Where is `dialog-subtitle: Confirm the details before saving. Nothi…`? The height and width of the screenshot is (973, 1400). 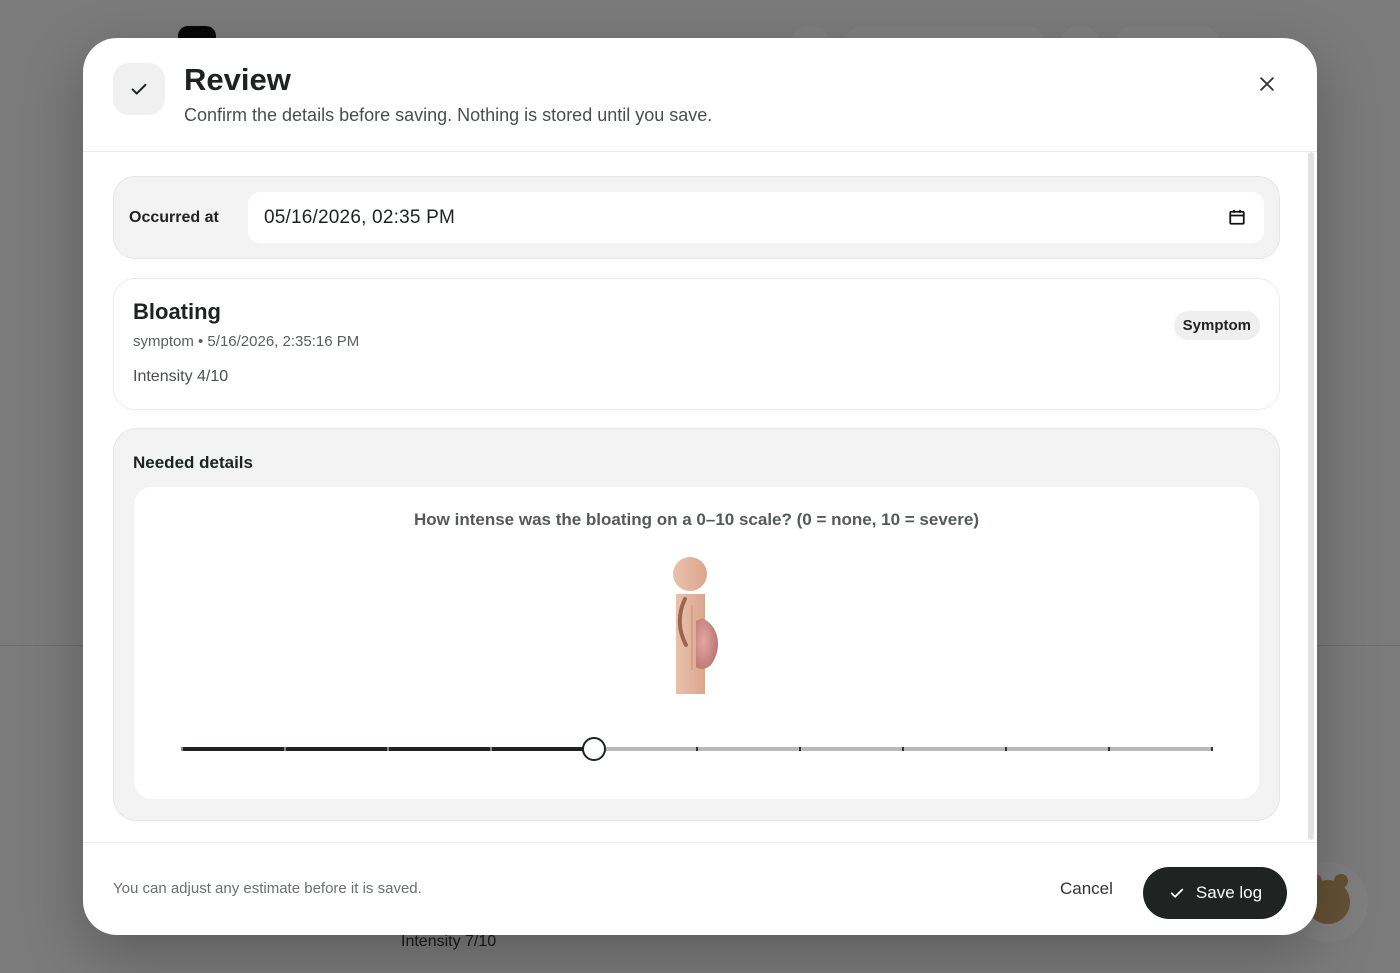 dialog-subtitle: Confirm the details before saving. Nothi… is located at coordinates (448, 115).